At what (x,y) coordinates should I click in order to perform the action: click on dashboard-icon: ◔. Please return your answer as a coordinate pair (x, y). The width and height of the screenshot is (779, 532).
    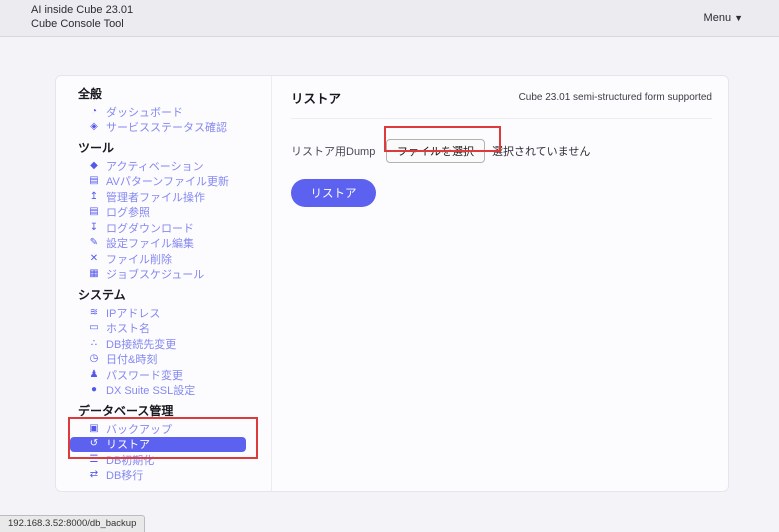
    Looking at the image, I should click on (94, 111).